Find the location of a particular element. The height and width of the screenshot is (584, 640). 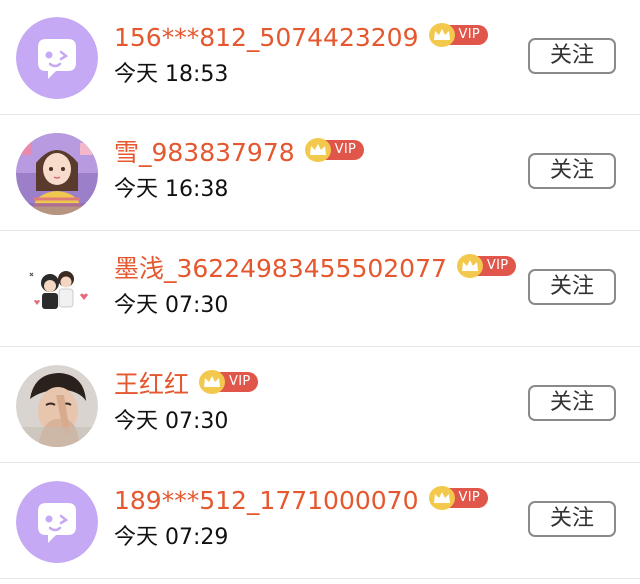

username: 王红红 is located at coordinates (151, 385).